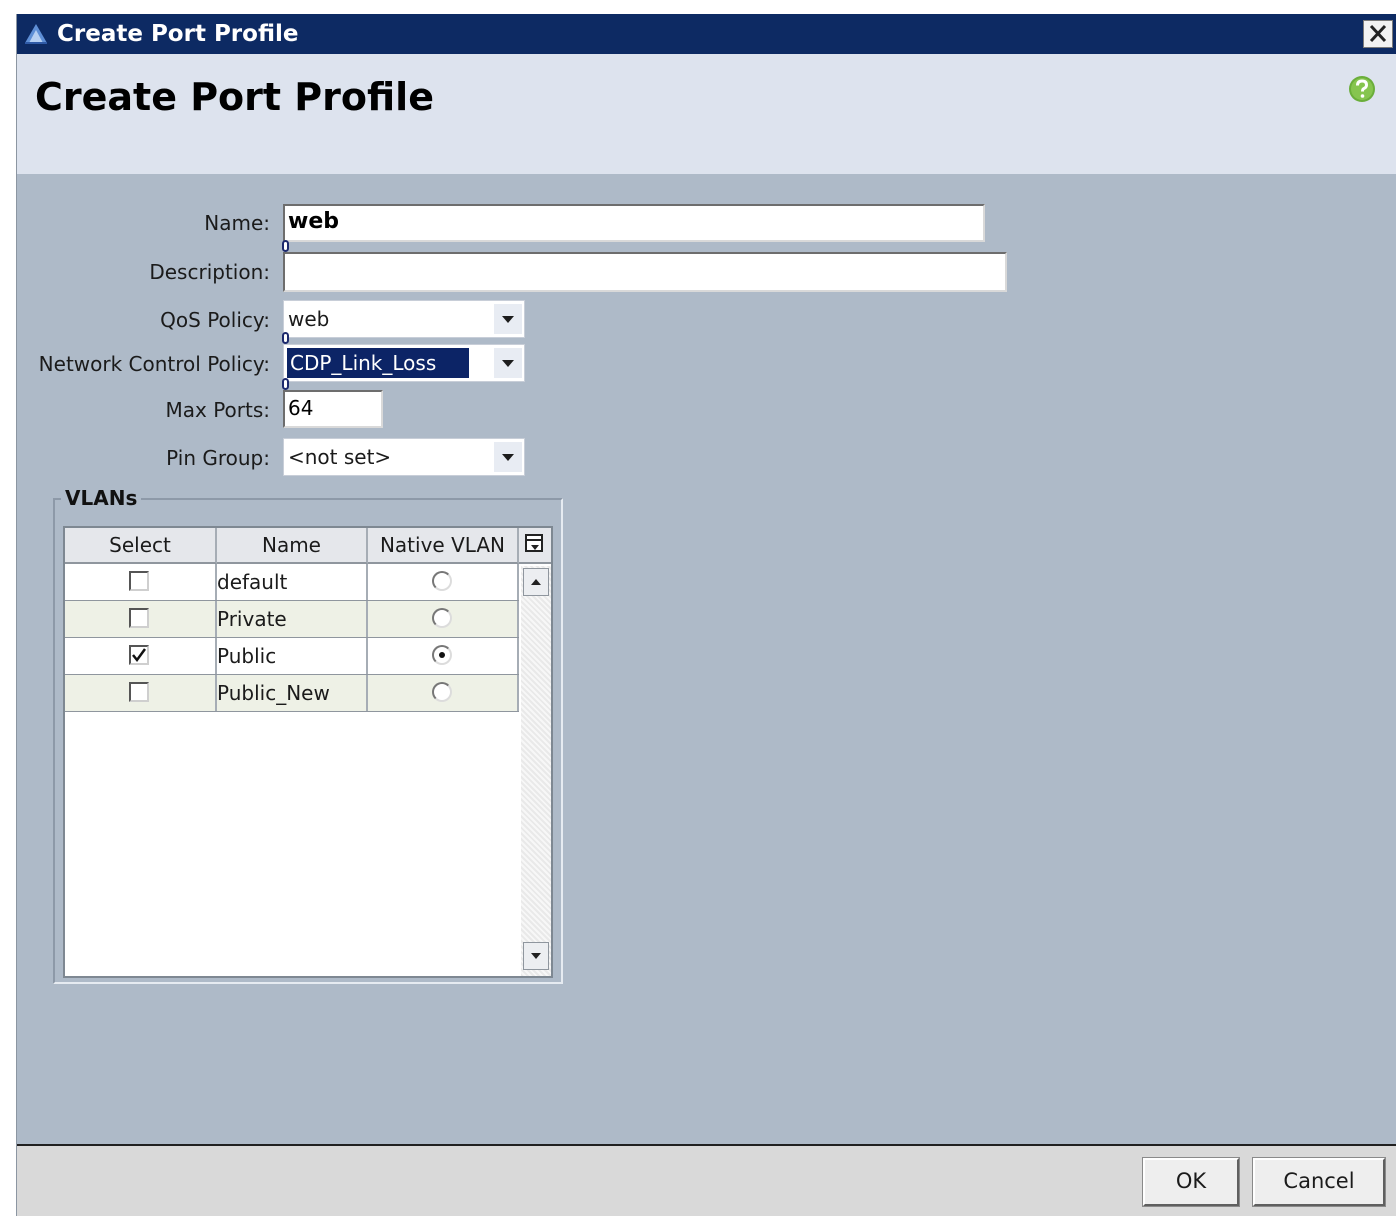 This screenshot has width=1396, height=1216. Describe the element at coordinates (292, 546) in the screenshot. I see `column-header-name: Name` at that location.